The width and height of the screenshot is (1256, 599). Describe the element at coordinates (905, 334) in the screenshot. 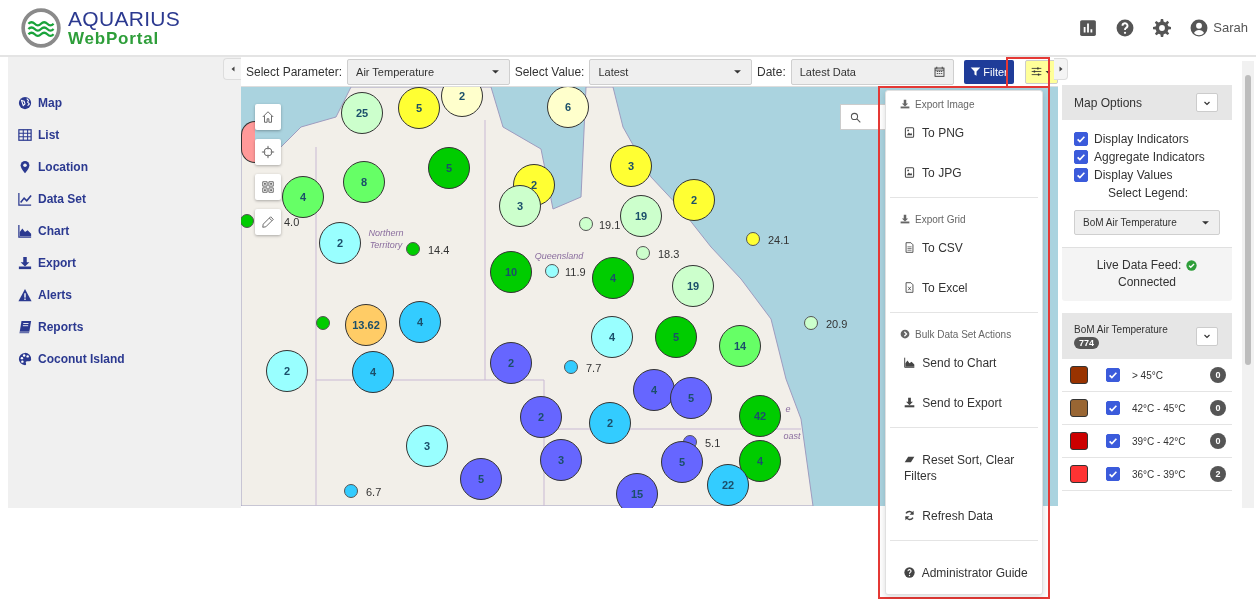

I see `arrow-circle-icon` at that location.